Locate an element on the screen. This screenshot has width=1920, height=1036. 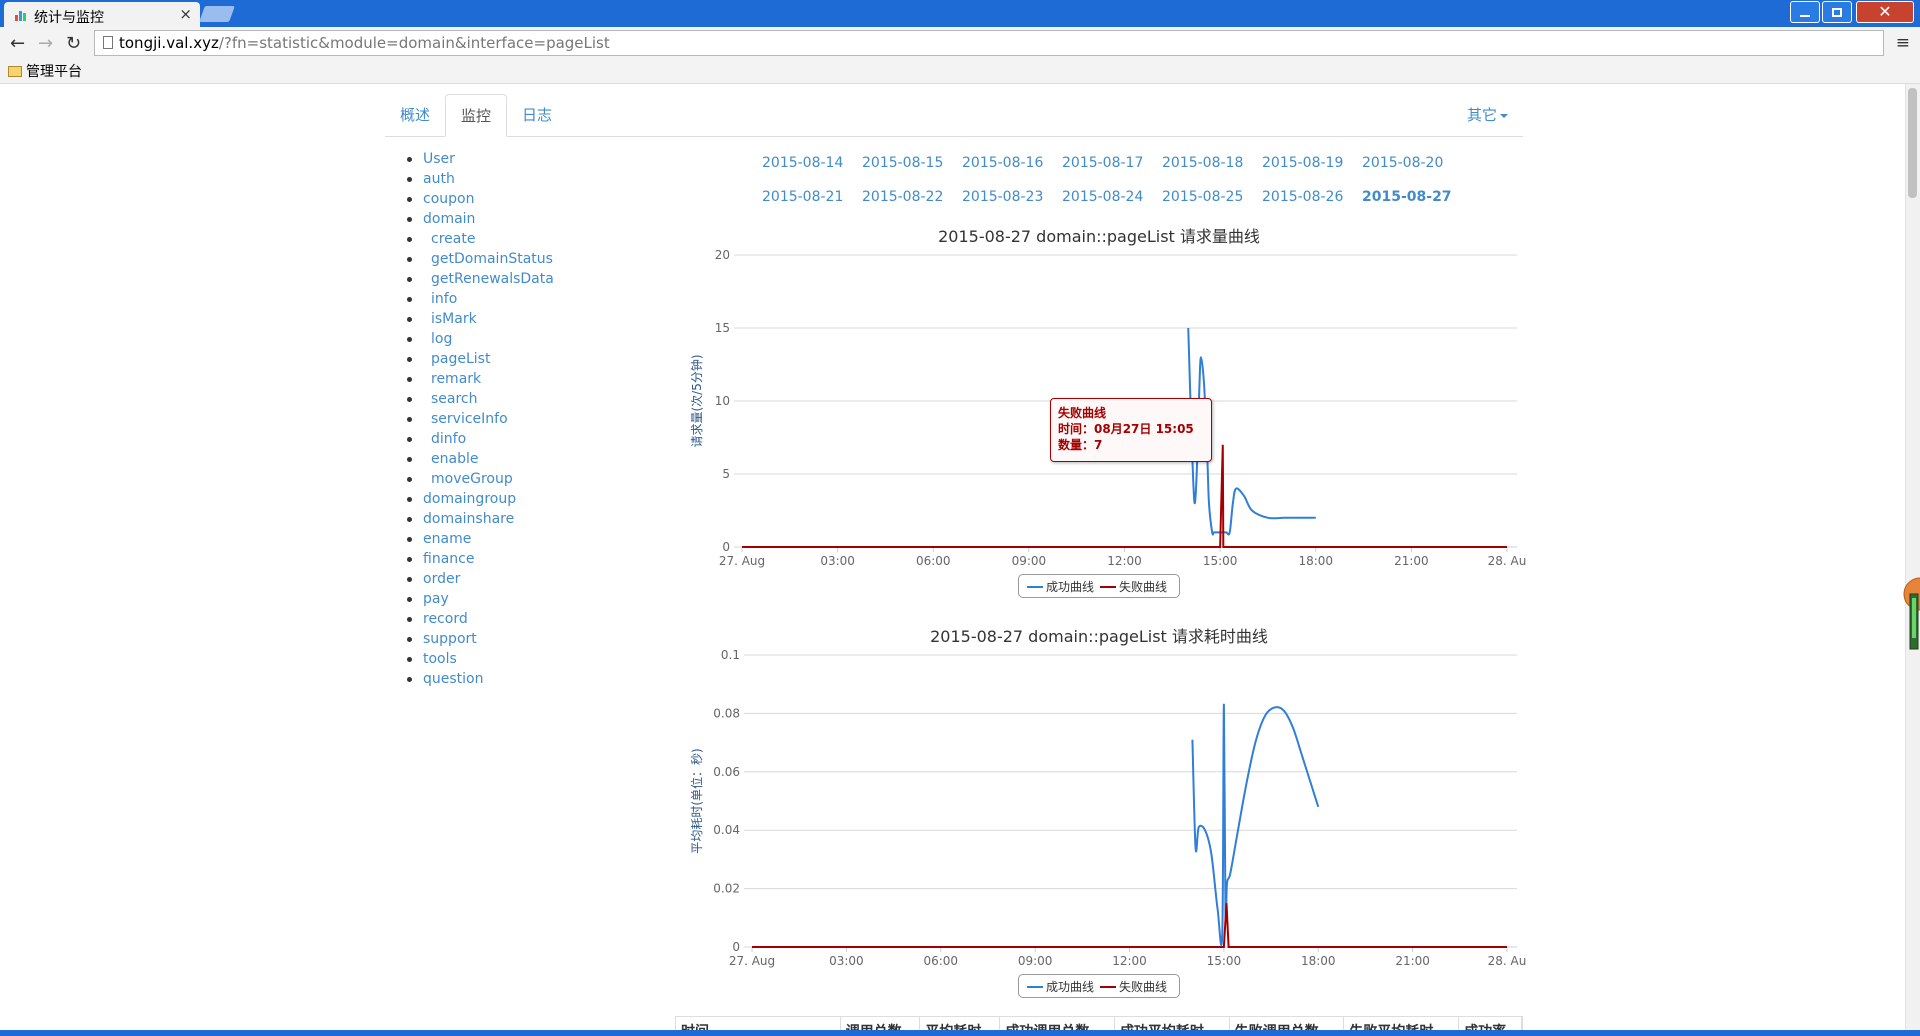
date-link-2015-08-22: 2015-08-22 is located at coordinates (902, 197).